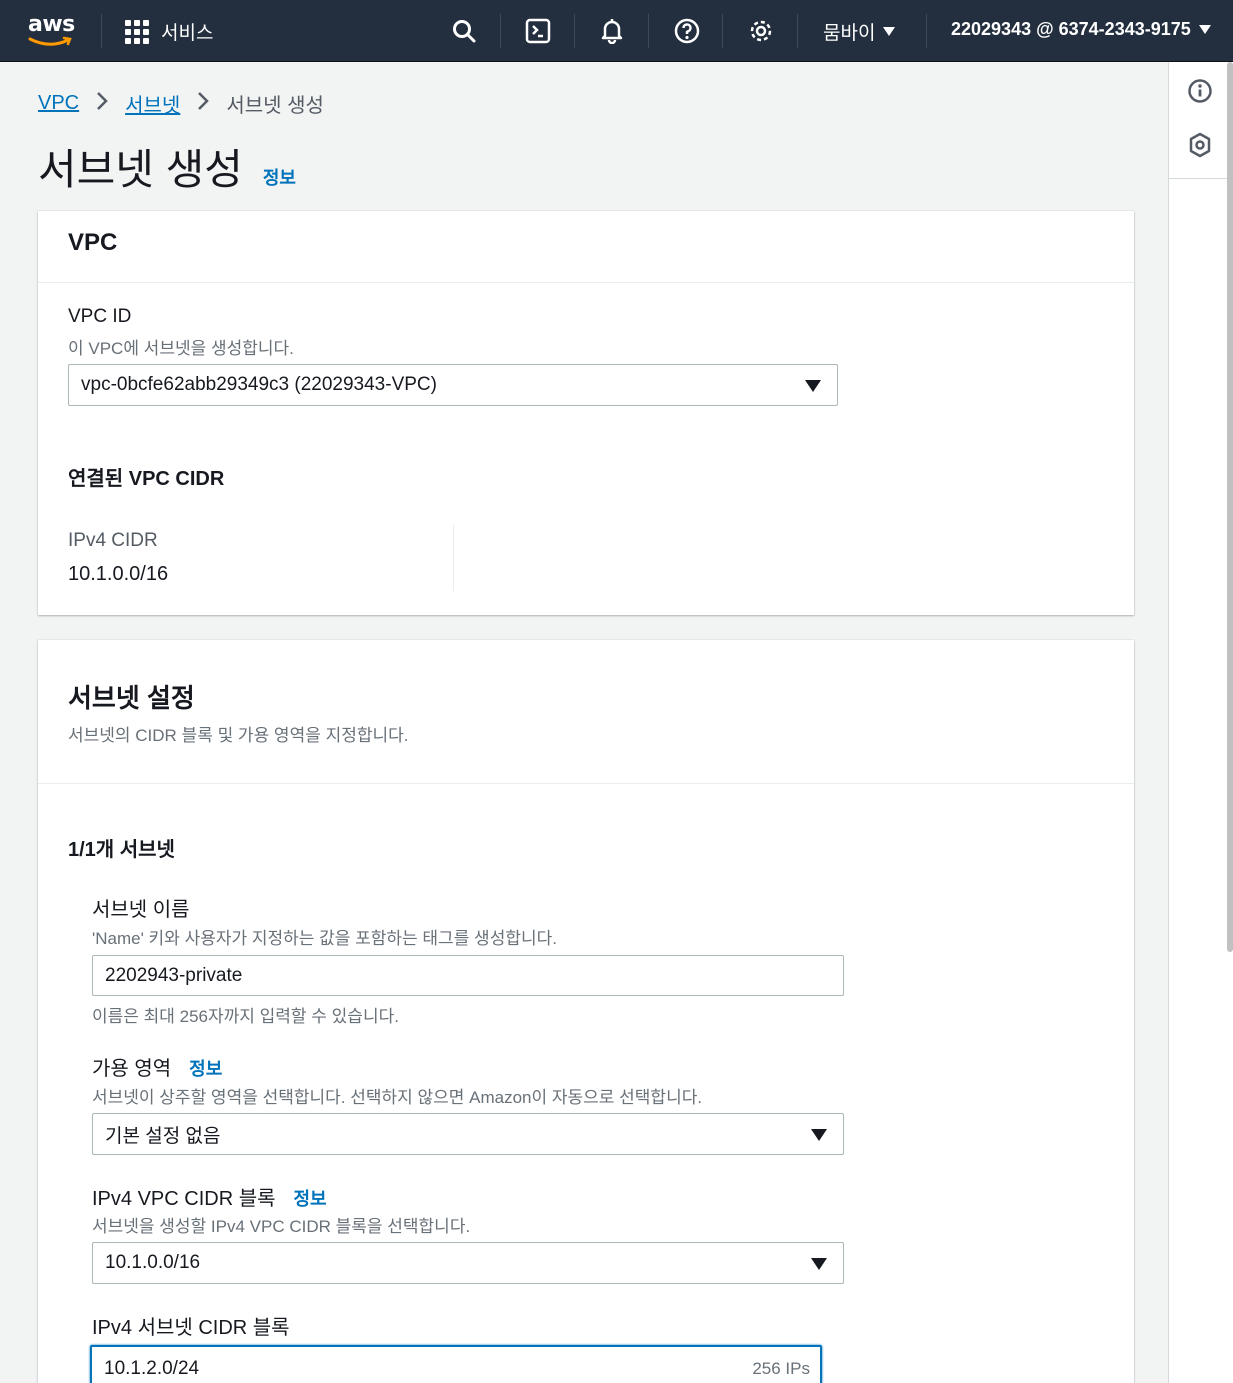  I want to click on availability-zone-label-row: 가용 영역 정보, so click(157, 1066).